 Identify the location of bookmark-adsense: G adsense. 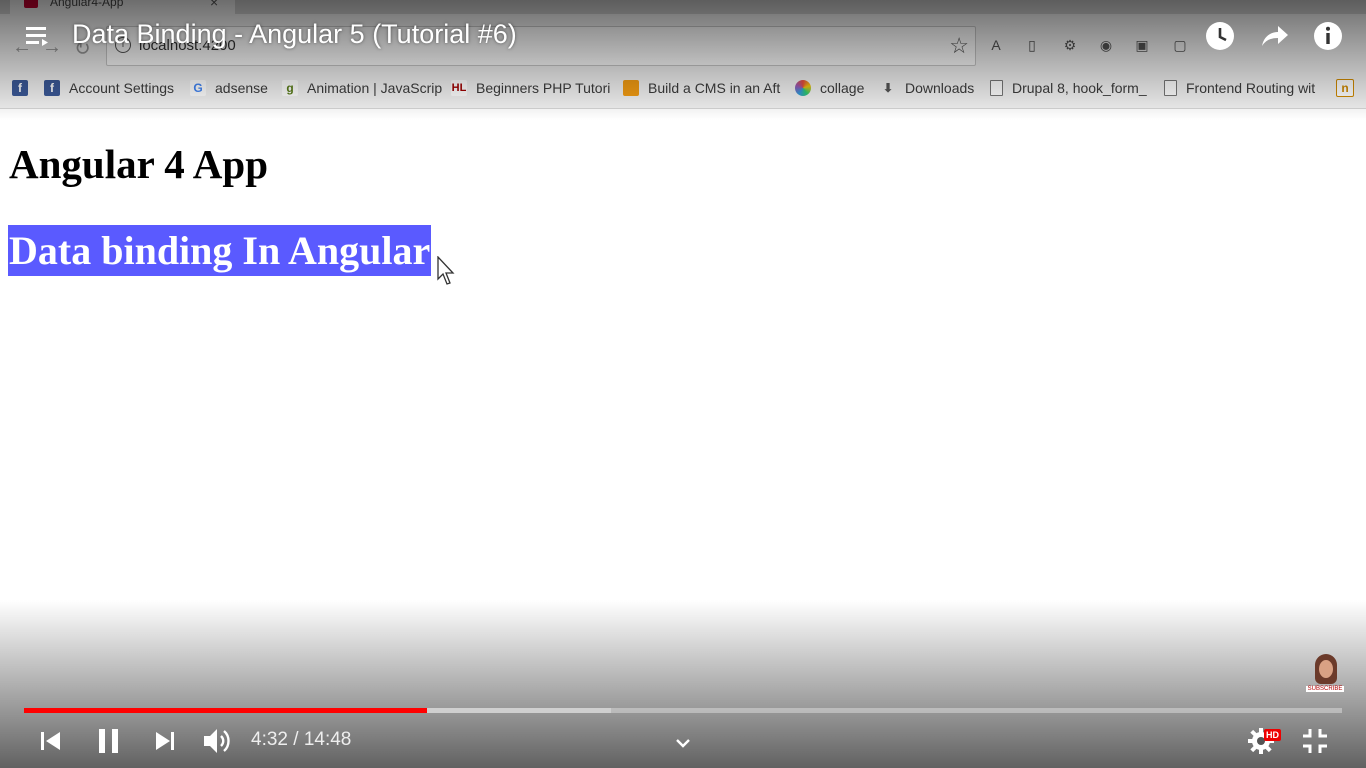
(229, 88).